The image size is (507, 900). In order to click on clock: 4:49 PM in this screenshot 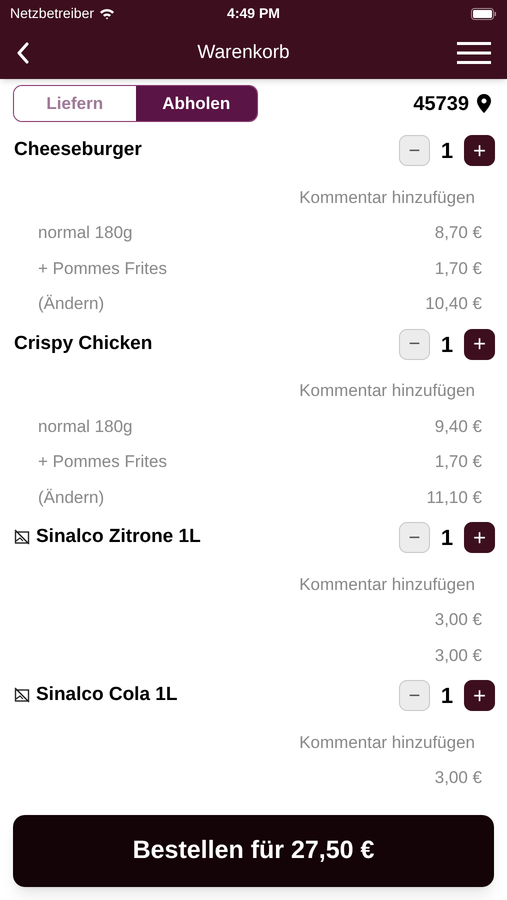, I will do `click(253, 13)`.